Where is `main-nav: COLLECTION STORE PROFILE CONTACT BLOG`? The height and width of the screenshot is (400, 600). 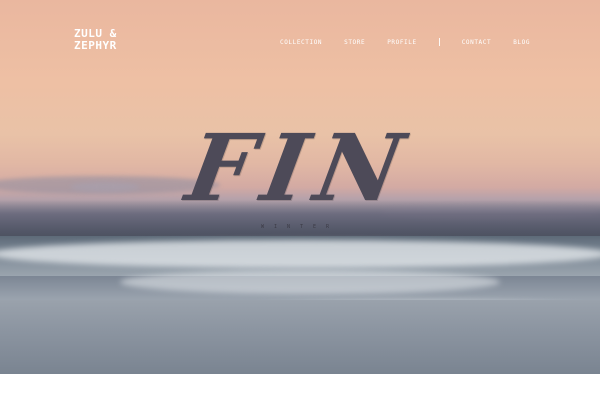 main-nav: COLLECTION STORE PROFILE CONTACT BLOG is located at coordinates (416, 42).